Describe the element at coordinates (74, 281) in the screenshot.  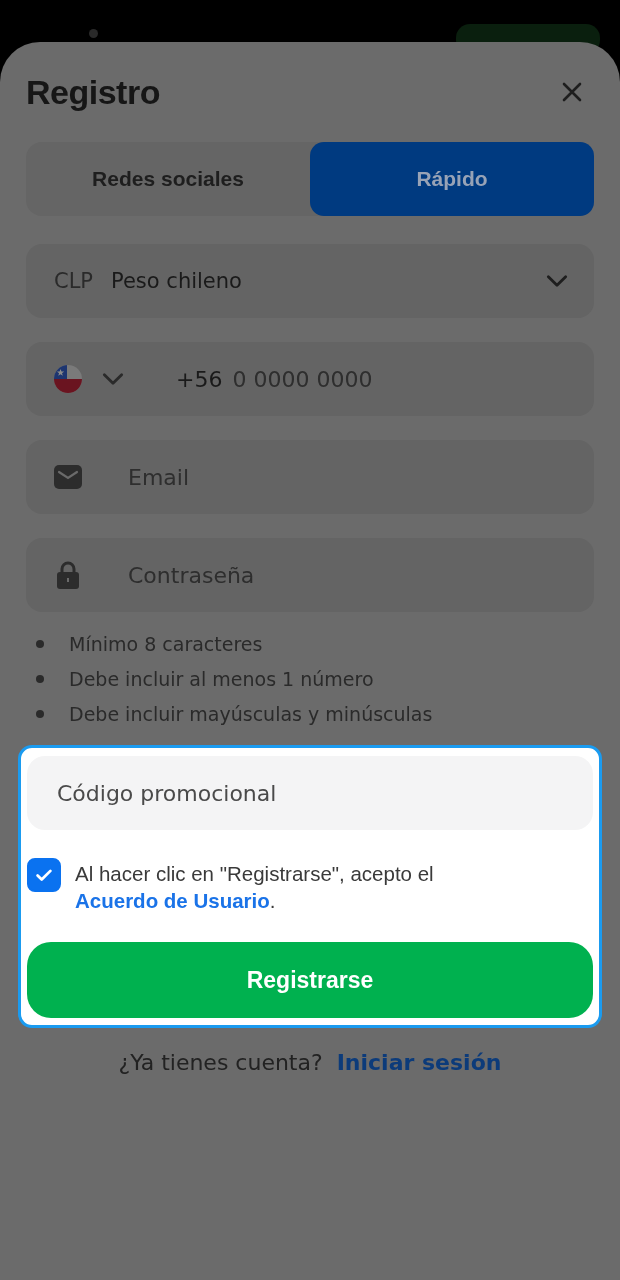
I see `currency-code: CLP` at that location.